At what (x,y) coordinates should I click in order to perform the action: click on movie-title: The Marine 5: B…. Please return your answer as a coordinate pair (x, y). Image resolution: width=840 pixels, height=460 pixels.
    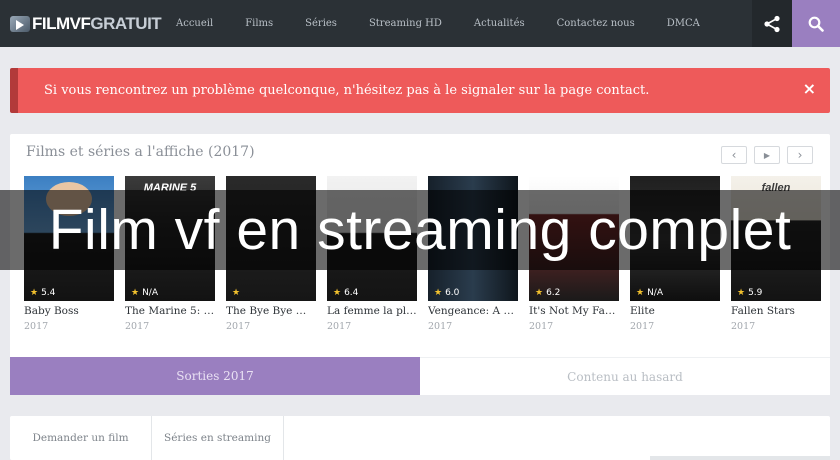
    Looking at the image, I should click on (170, 311).